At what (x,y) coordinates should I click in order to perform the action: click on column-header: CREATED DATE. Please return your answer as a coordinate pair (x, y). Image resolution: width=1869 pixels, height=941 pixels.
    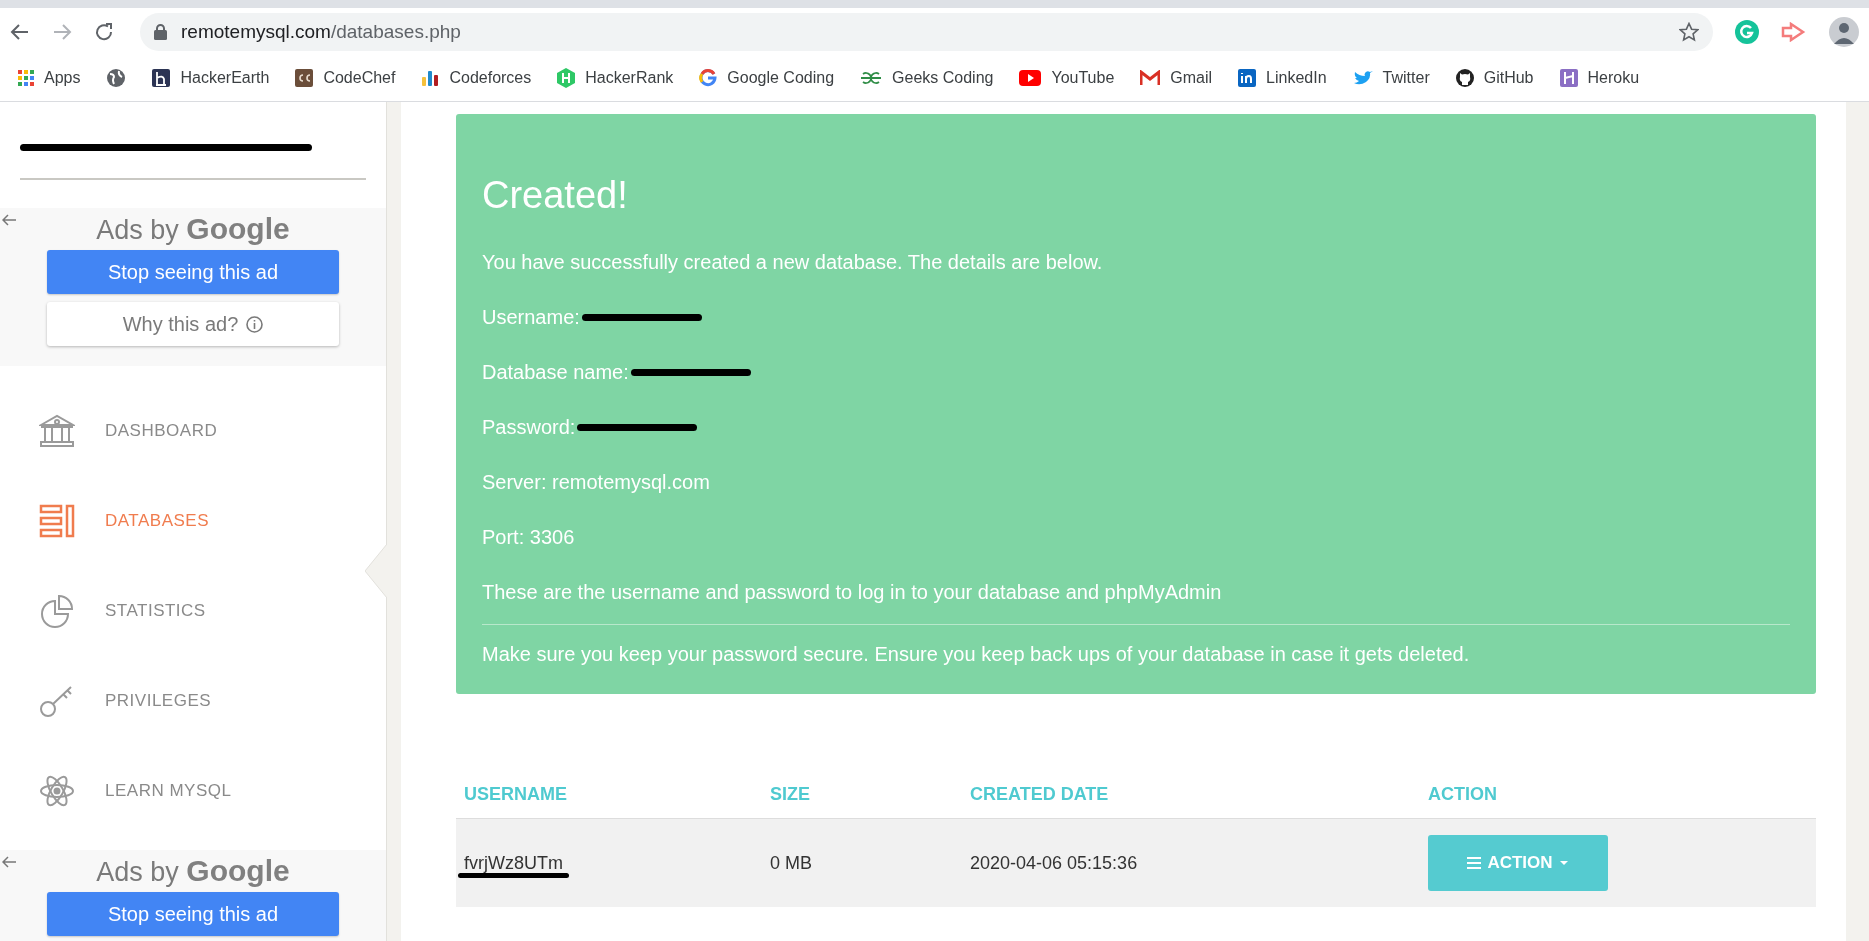
    Looking at the image, I should click on (1191, 794).